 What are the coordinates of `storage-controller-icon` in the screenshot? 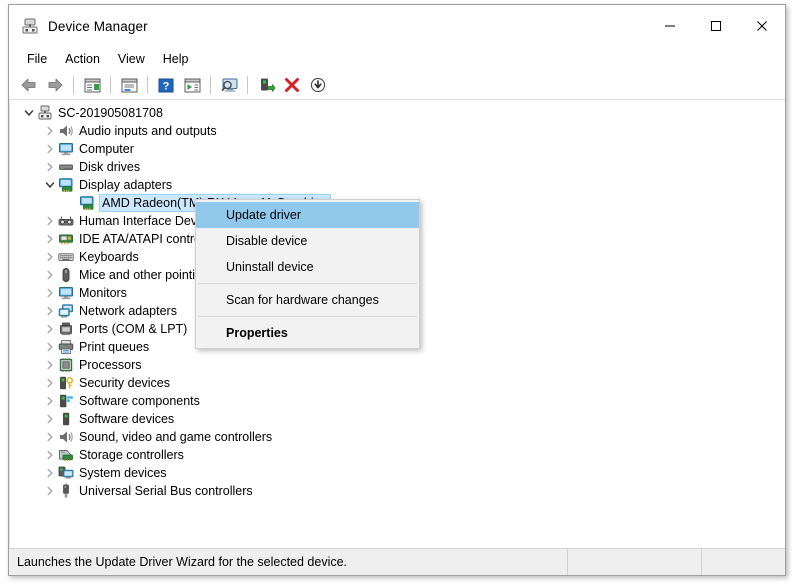 It's located at (66, 455).